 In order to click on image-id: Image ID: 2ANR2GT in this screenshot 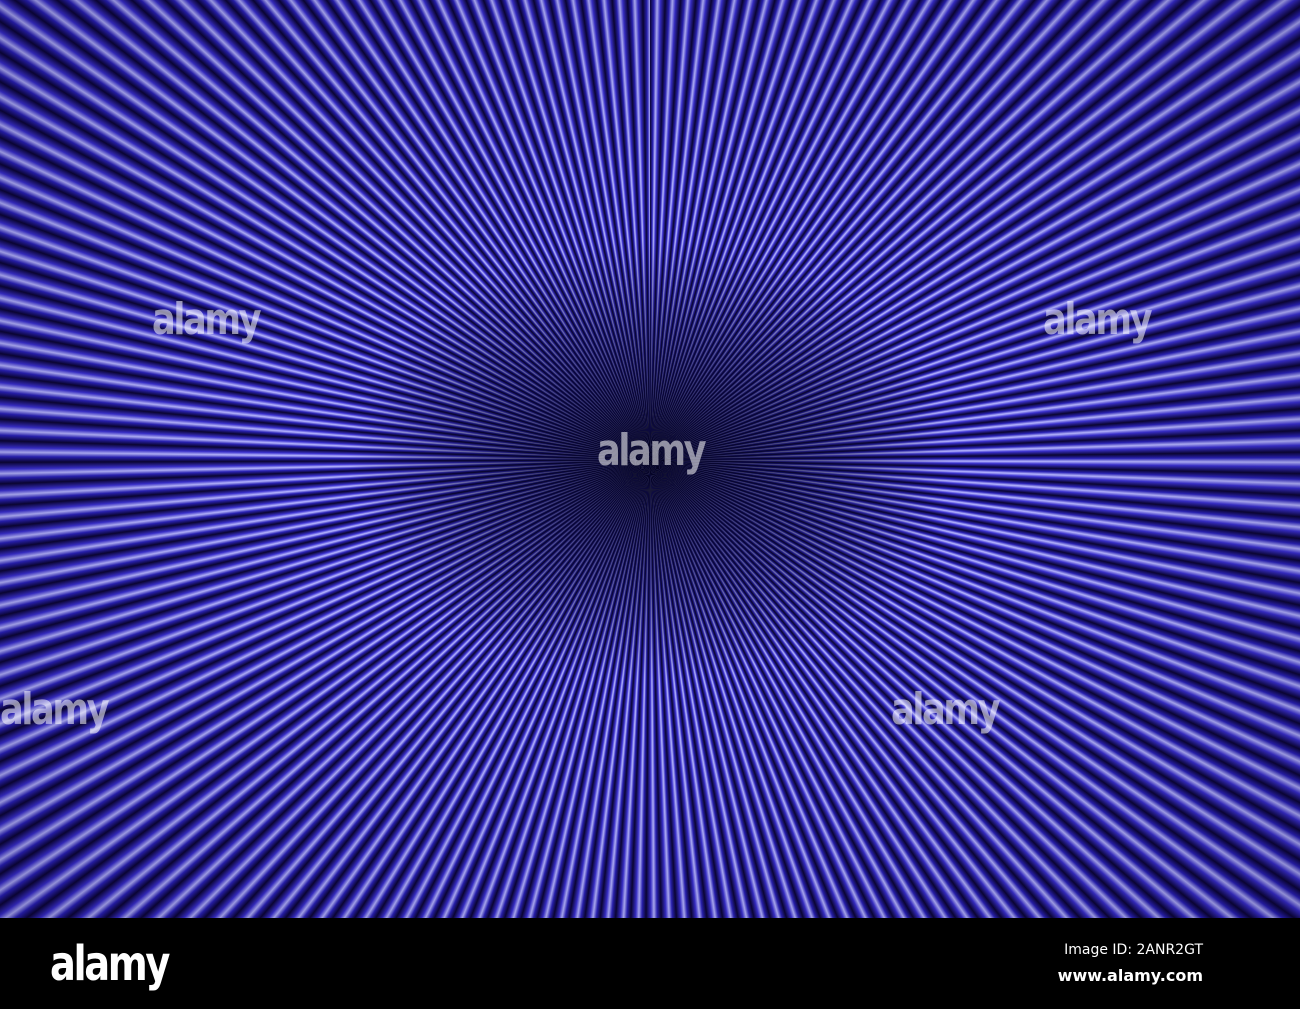, I will do `click(1133, 950)`.